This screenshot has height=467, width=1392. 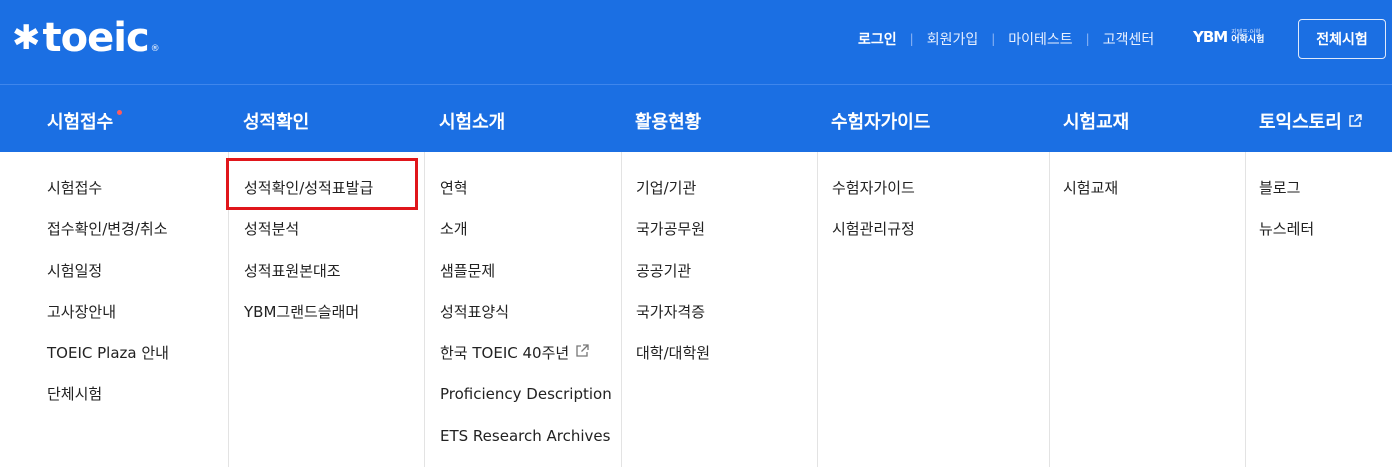 What do you see at coordinates (120, 112) in the screenshot?
I see `notice-dot-icon` at bounding box center [120, 112].